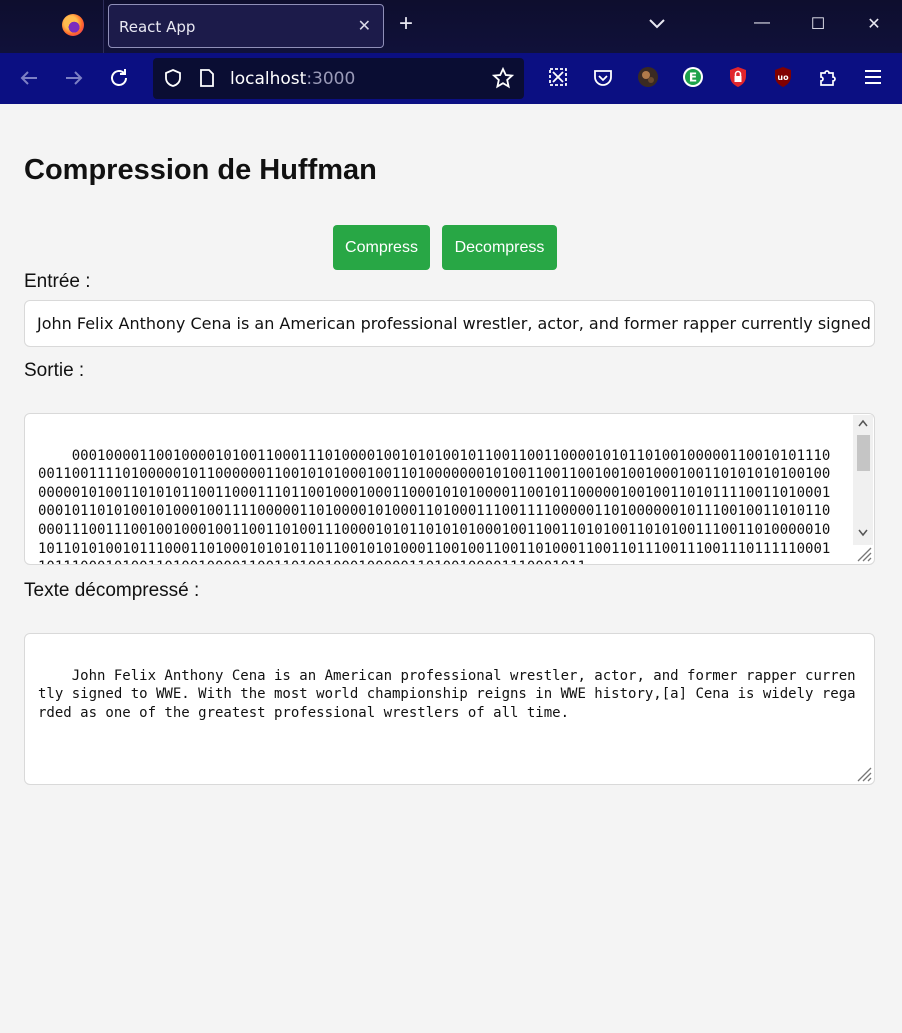 Image resolution: width=902 pixels, height=1033 pixels. Describe the element at coordinates (657, 23) in the screenshot. I see `chevron-down-icon` at that location.